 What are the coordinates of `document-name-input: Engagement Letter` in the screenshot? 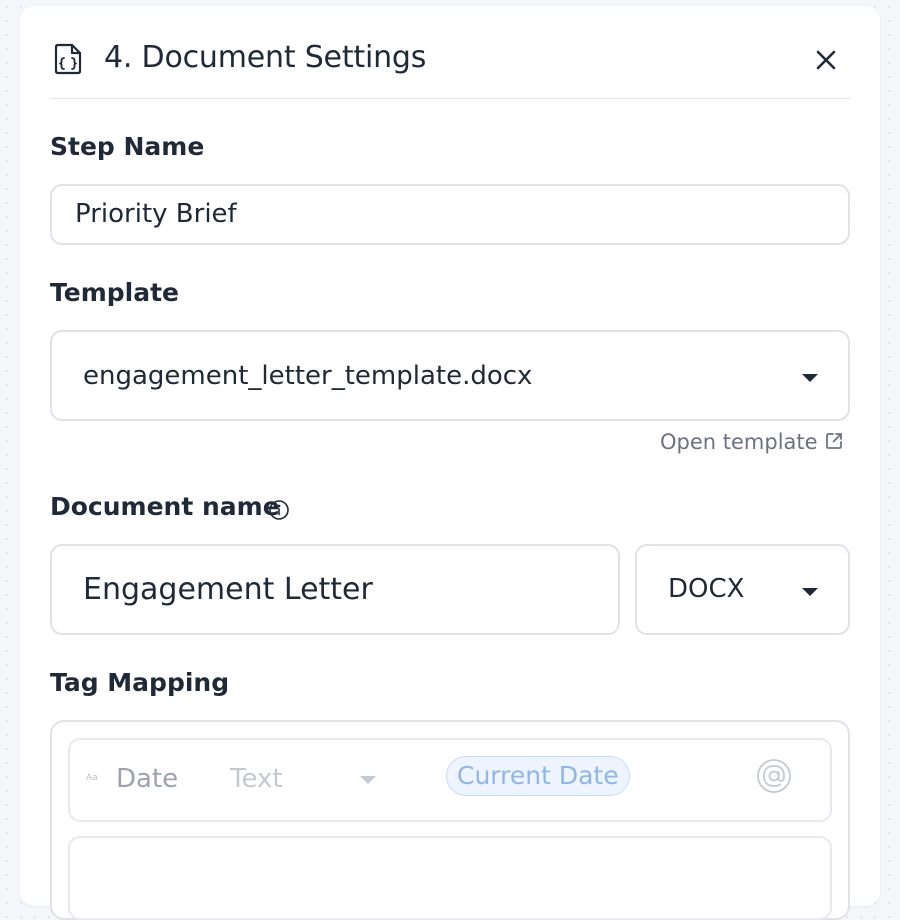 It's located at (335, 589).